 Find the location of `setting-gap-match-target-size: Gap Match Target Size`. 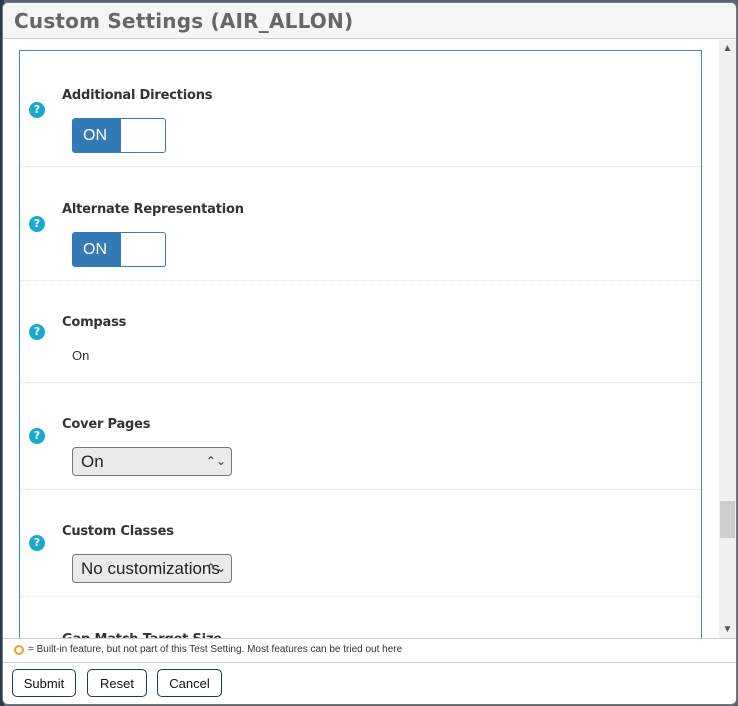

setting-gap-match-target-size: Gap Match Target Size is located at coordinates (360, 617).